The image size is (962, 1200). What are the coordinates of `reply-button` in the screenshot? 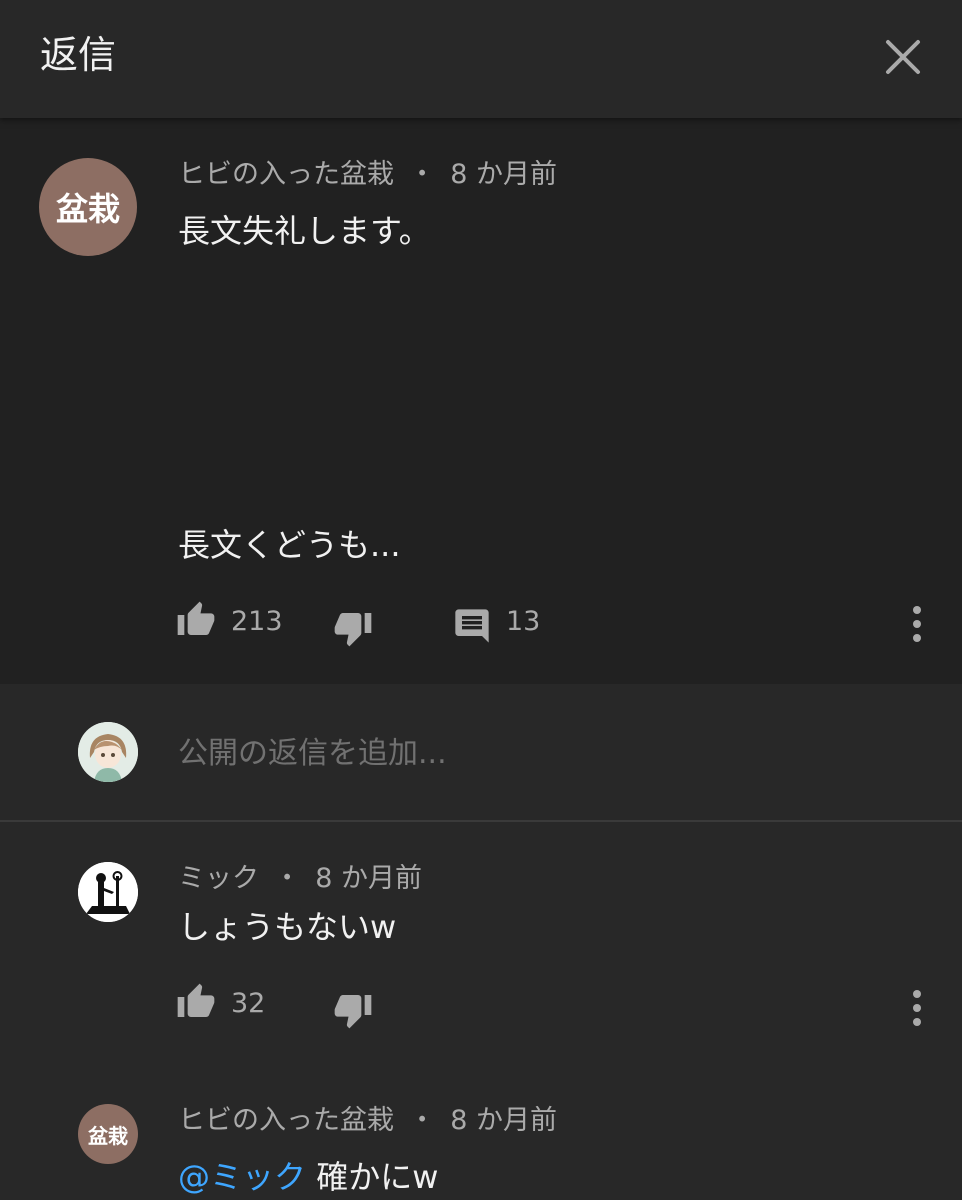 It's located at (472, 626).